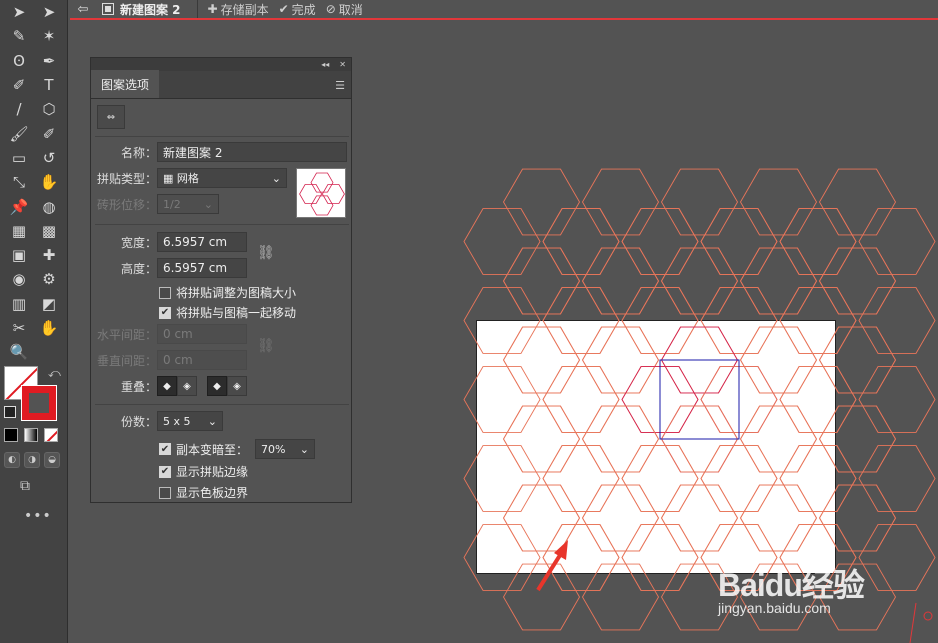  What do you see at coordinates (699, 399) in the screenshot?
I see `tile-edge-box` at bounding box center [699, 399].